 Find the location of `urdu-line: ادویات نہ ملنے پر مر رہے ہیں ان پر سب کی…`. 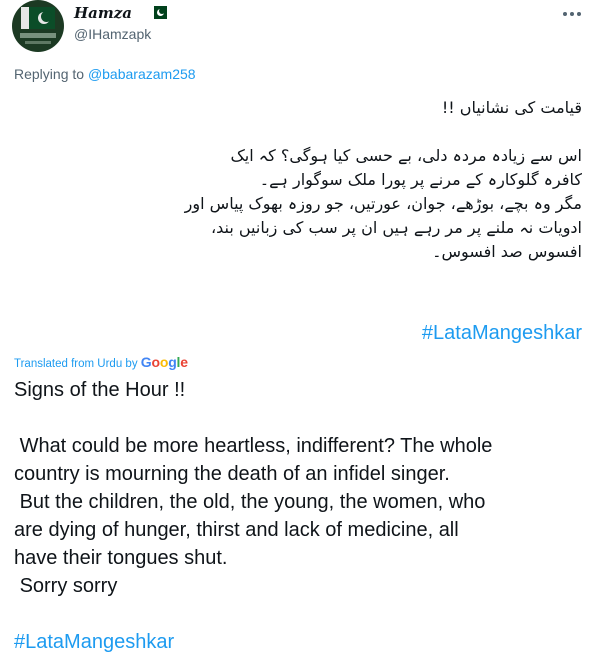

urdu-line: ادویات نہ ملنے پر مر رہے ہیں ان پر سب کی… is located at coordinates (396, 227).